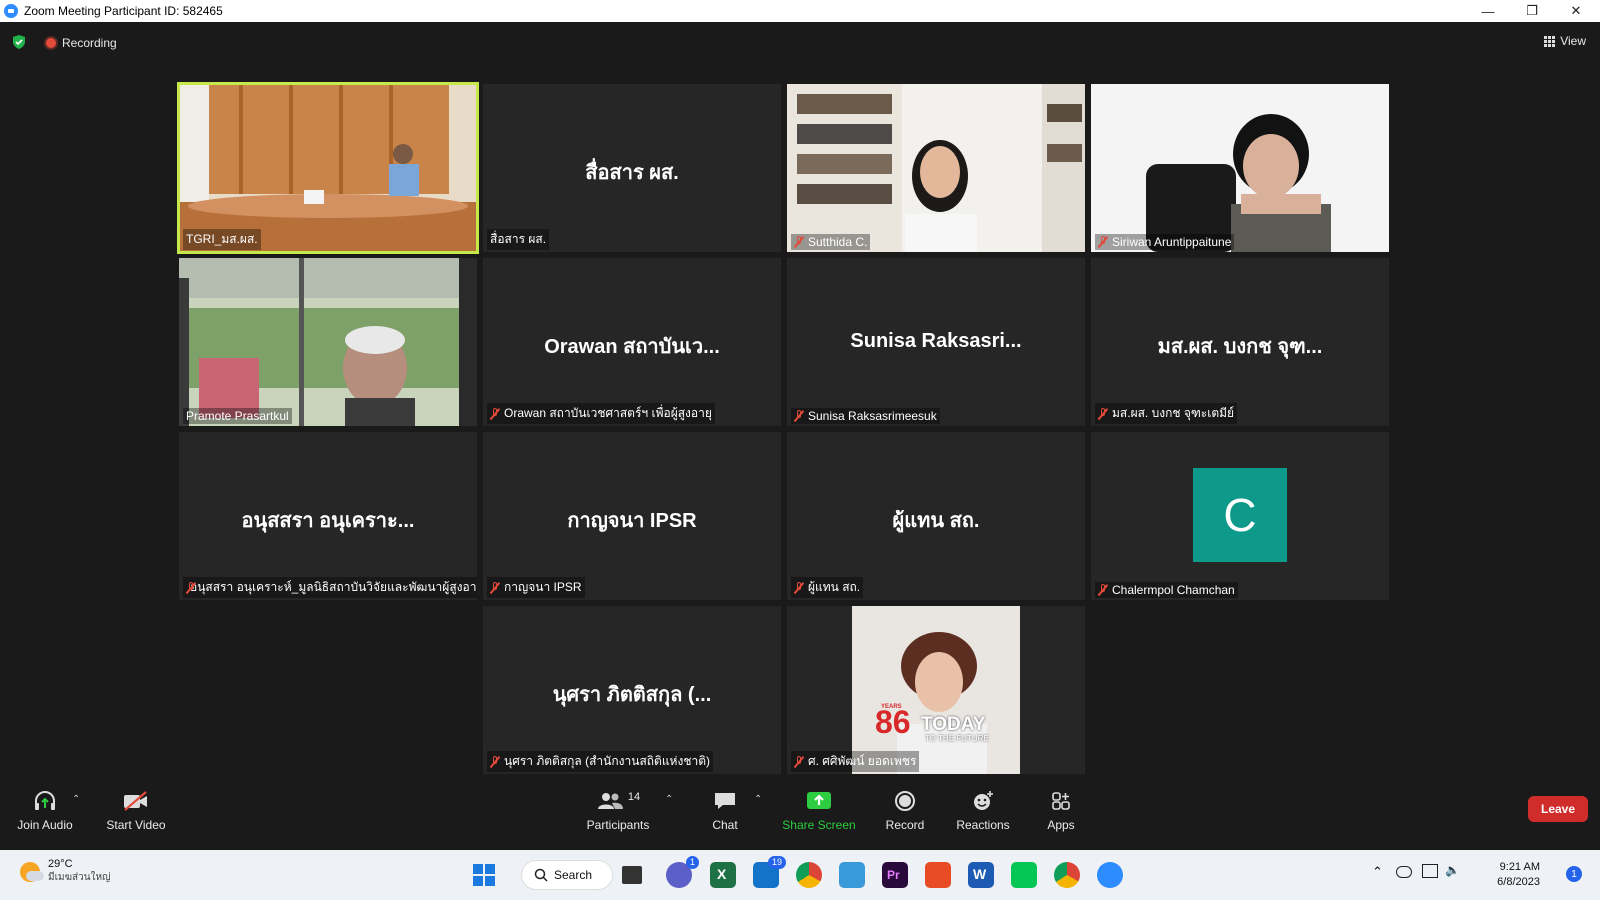 The width and height of the screenshot is (1600, 900). What do you see at coordinates (953, 724) in the screenshot?
I see `today-overlay-text: TODAY` at bounding box center [953, 724].